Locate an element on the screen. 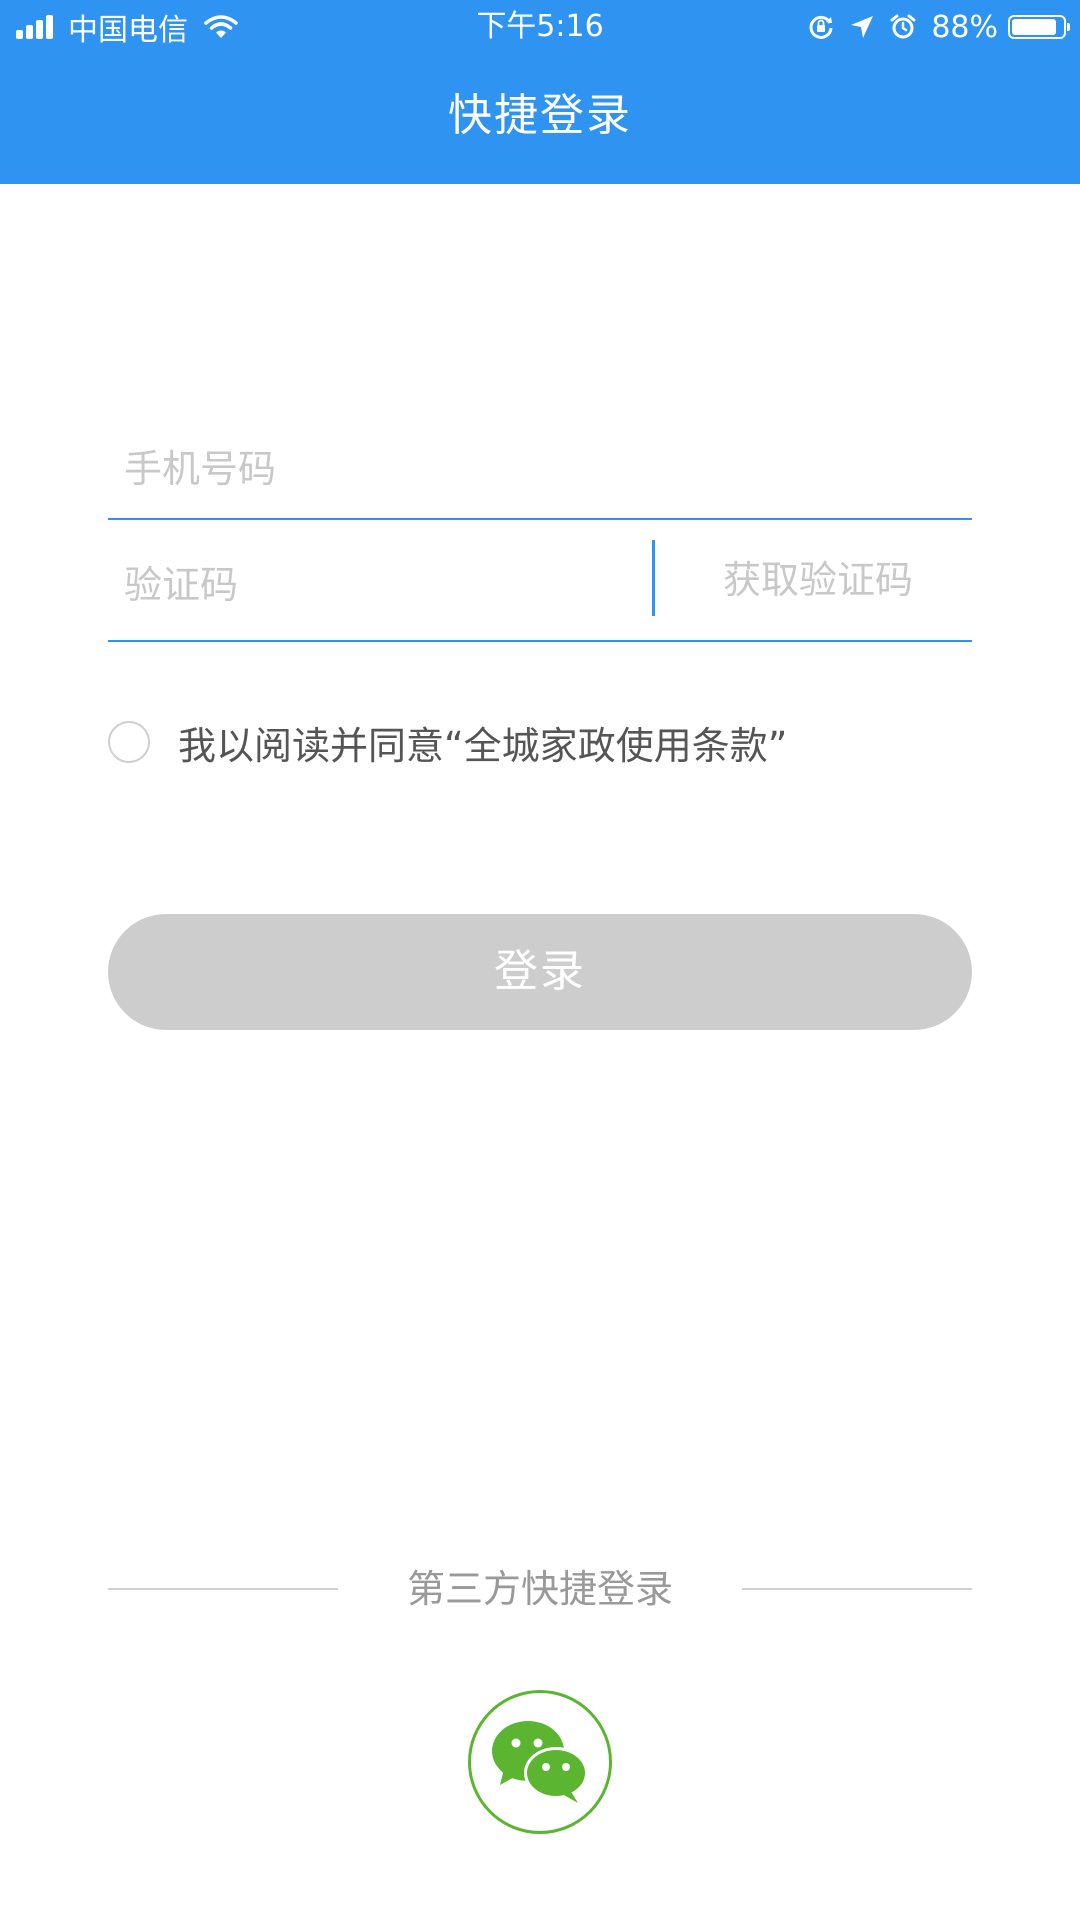 Image resolution: width=1080 pixels, height=1920 pixels. battery-fill is located at coordinates (1034, 27).